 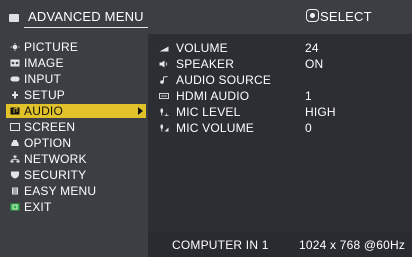 I want to click on menu-item-exit: EXIT, so click(x=76, y=207).